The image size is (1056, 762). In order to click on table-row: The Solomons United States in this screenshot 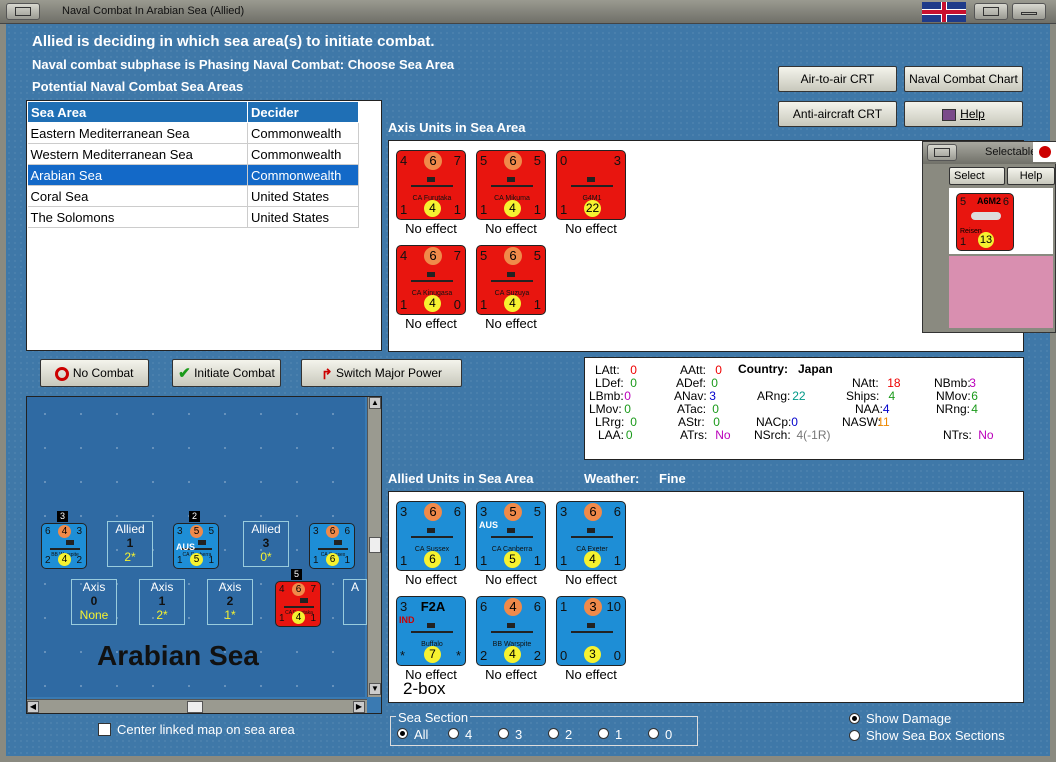, I will do `click(193, 217)`.